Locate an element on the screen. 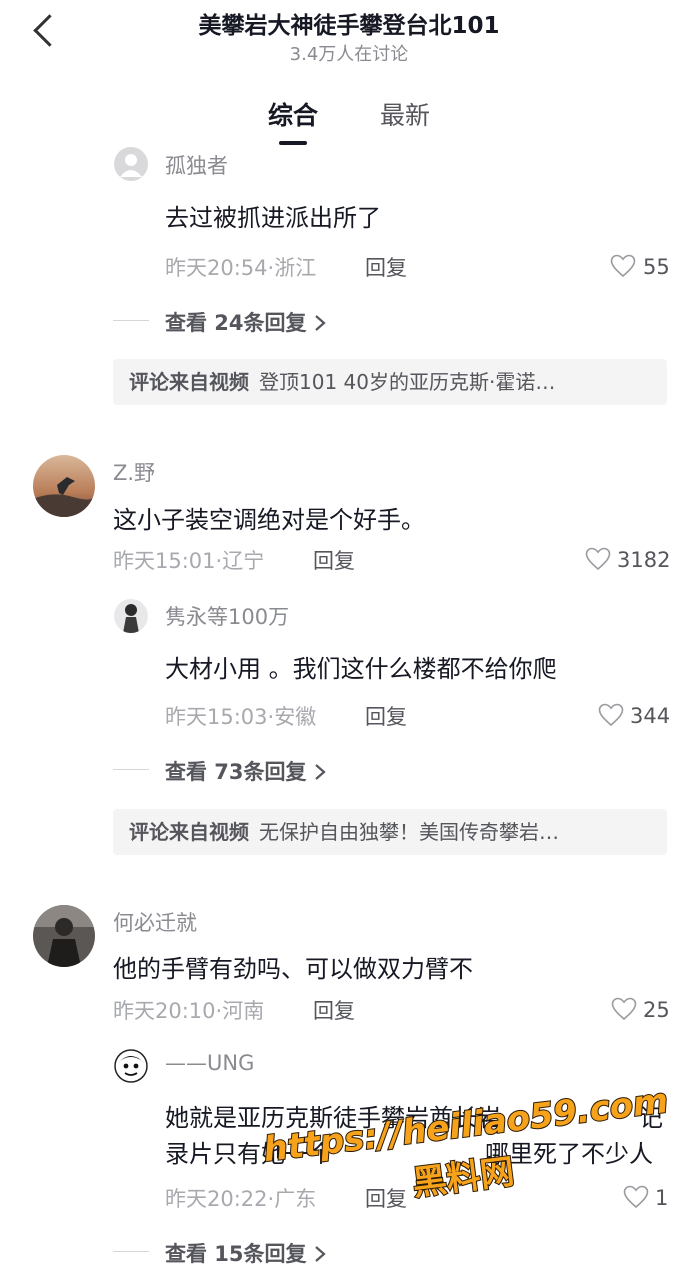 Image resolution: width=698 pixels, height=1280 pixels. comment-text: 这小子装空调绝对是个好手。 is located at coordinates (269, 520).